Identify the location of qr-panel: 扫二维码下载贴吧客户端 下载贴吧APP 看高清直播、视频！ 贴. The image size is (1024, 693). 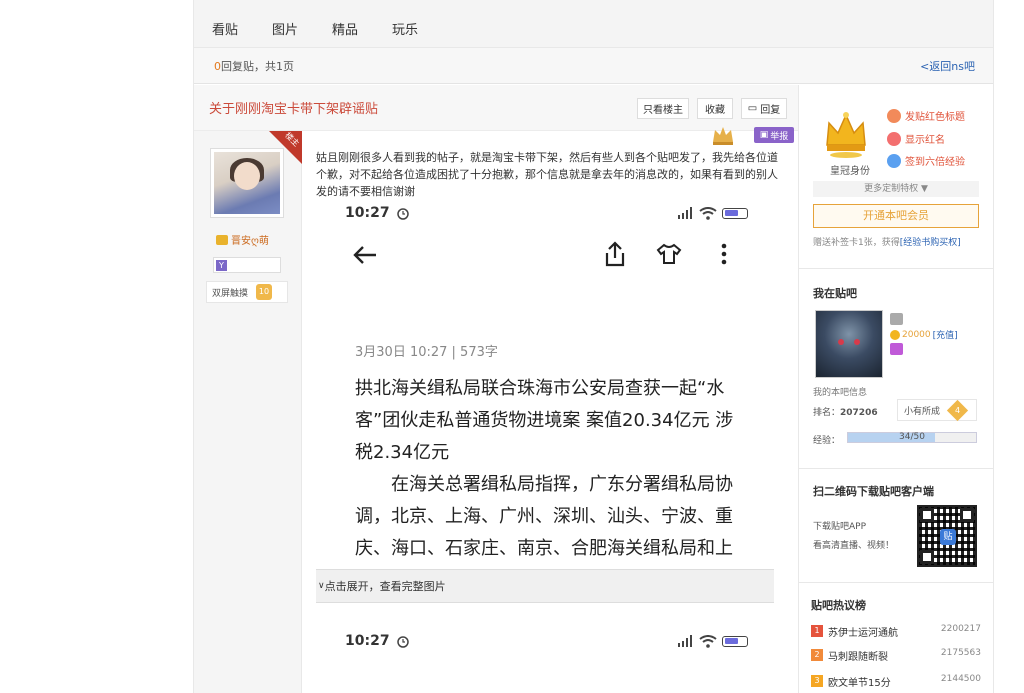
(896, 526).